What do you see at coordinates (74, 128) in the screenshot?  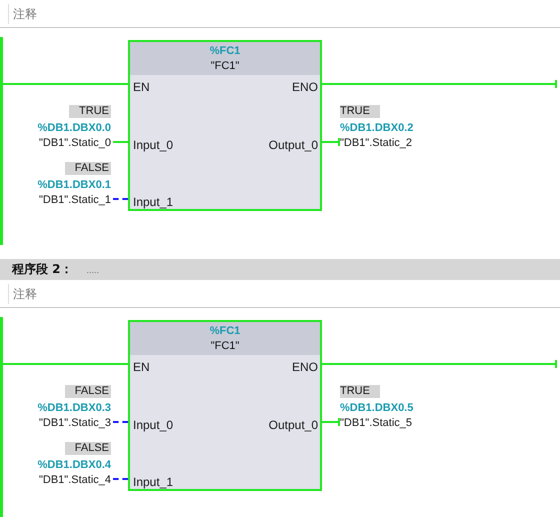 I see `operand-address: %DB1.DBX0.0` at bounding box center [74, 128].